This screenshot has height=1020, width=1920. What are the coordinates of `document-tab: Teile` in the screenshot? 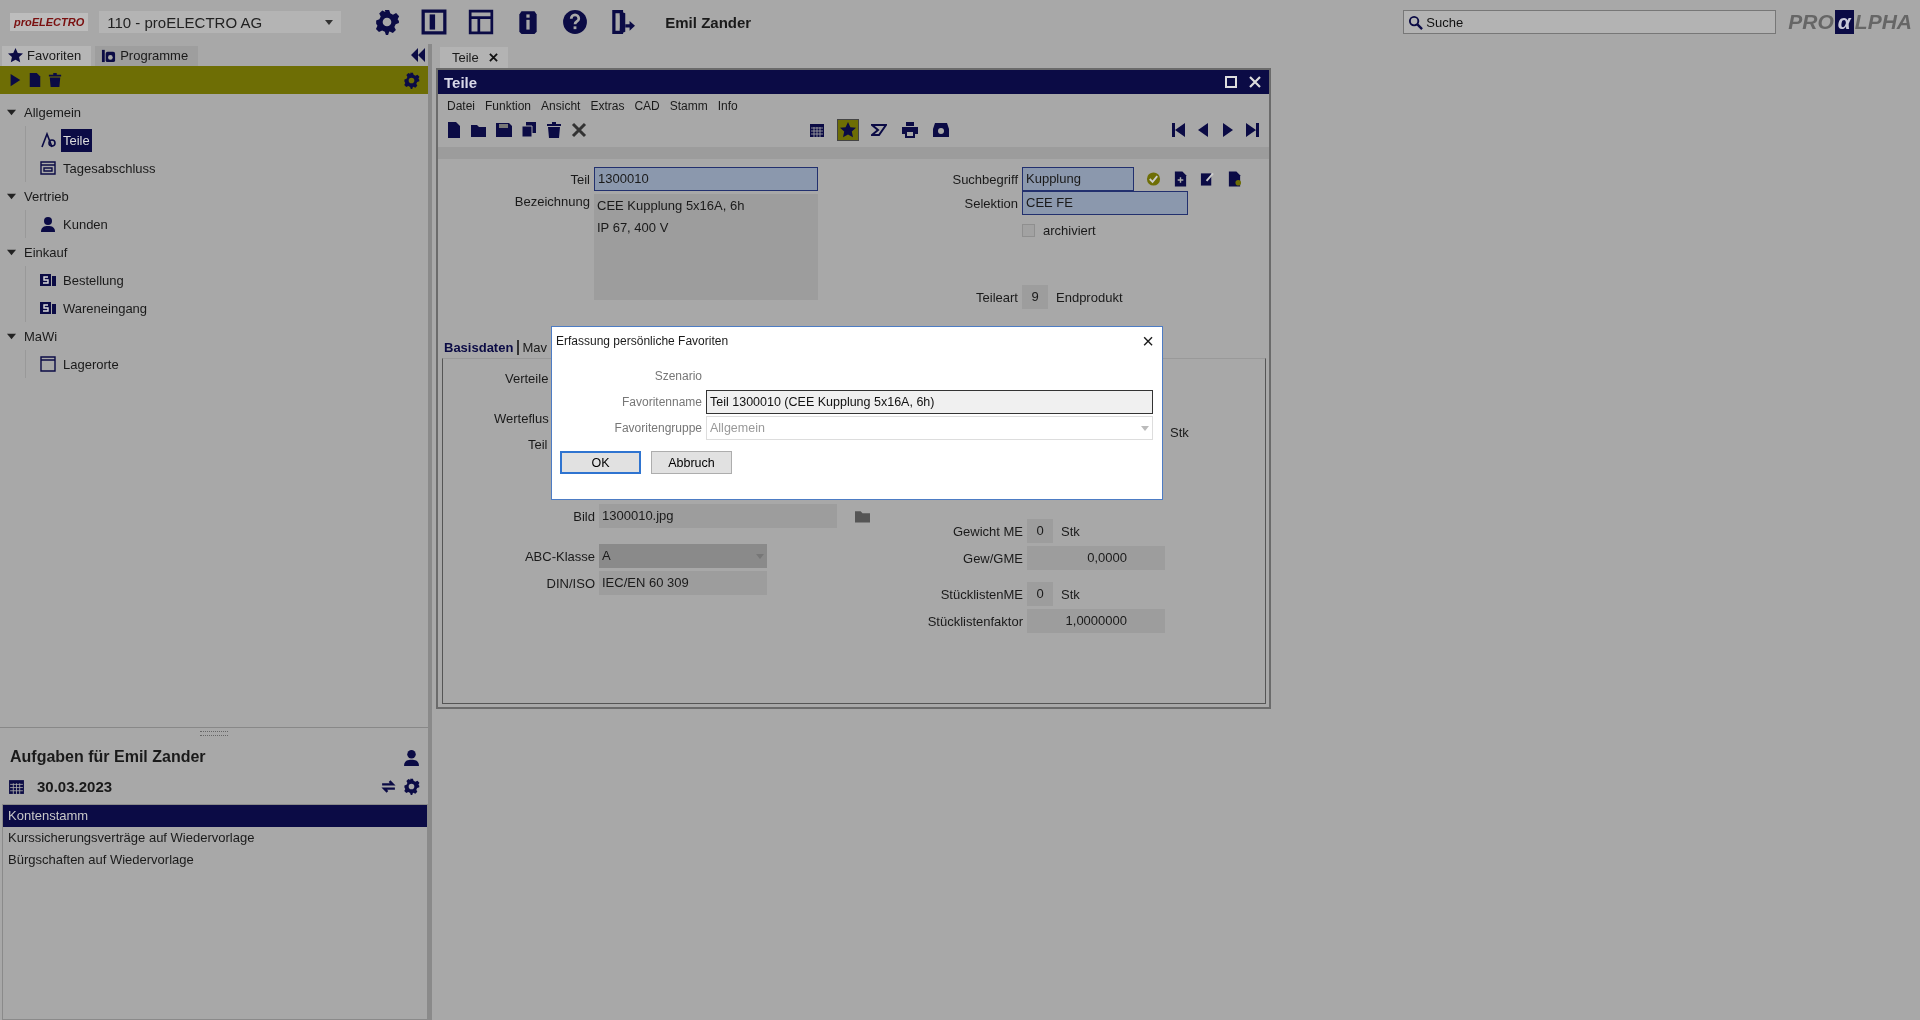 It's located at (474, 57).